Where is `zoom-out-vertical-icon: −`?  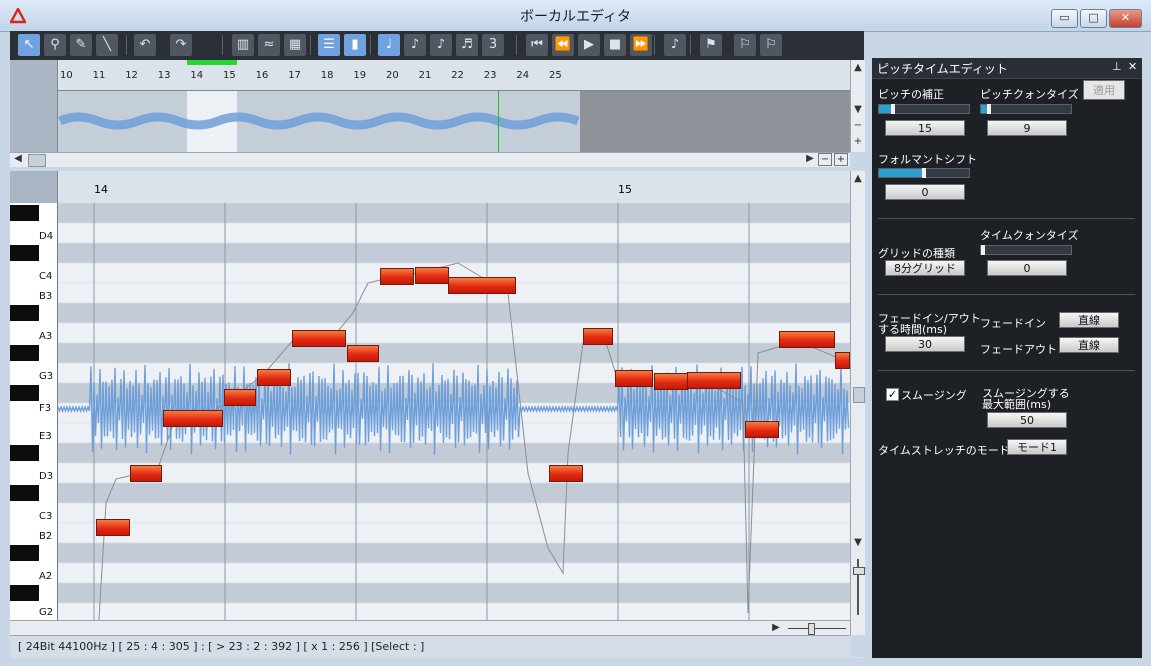 zoom-out-vertical-icon: − is located at coordinates (858, 125).